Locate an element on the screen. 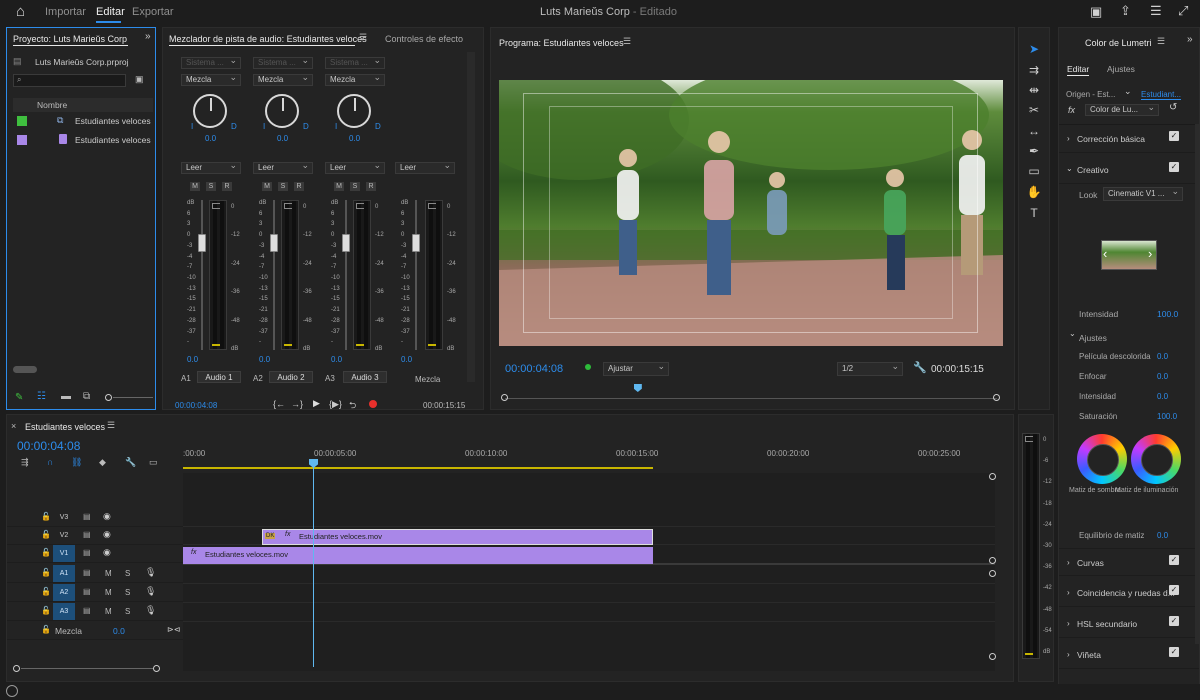  go-to-edit-icon: ⊳⊲ is located at coordinates (173, 629).